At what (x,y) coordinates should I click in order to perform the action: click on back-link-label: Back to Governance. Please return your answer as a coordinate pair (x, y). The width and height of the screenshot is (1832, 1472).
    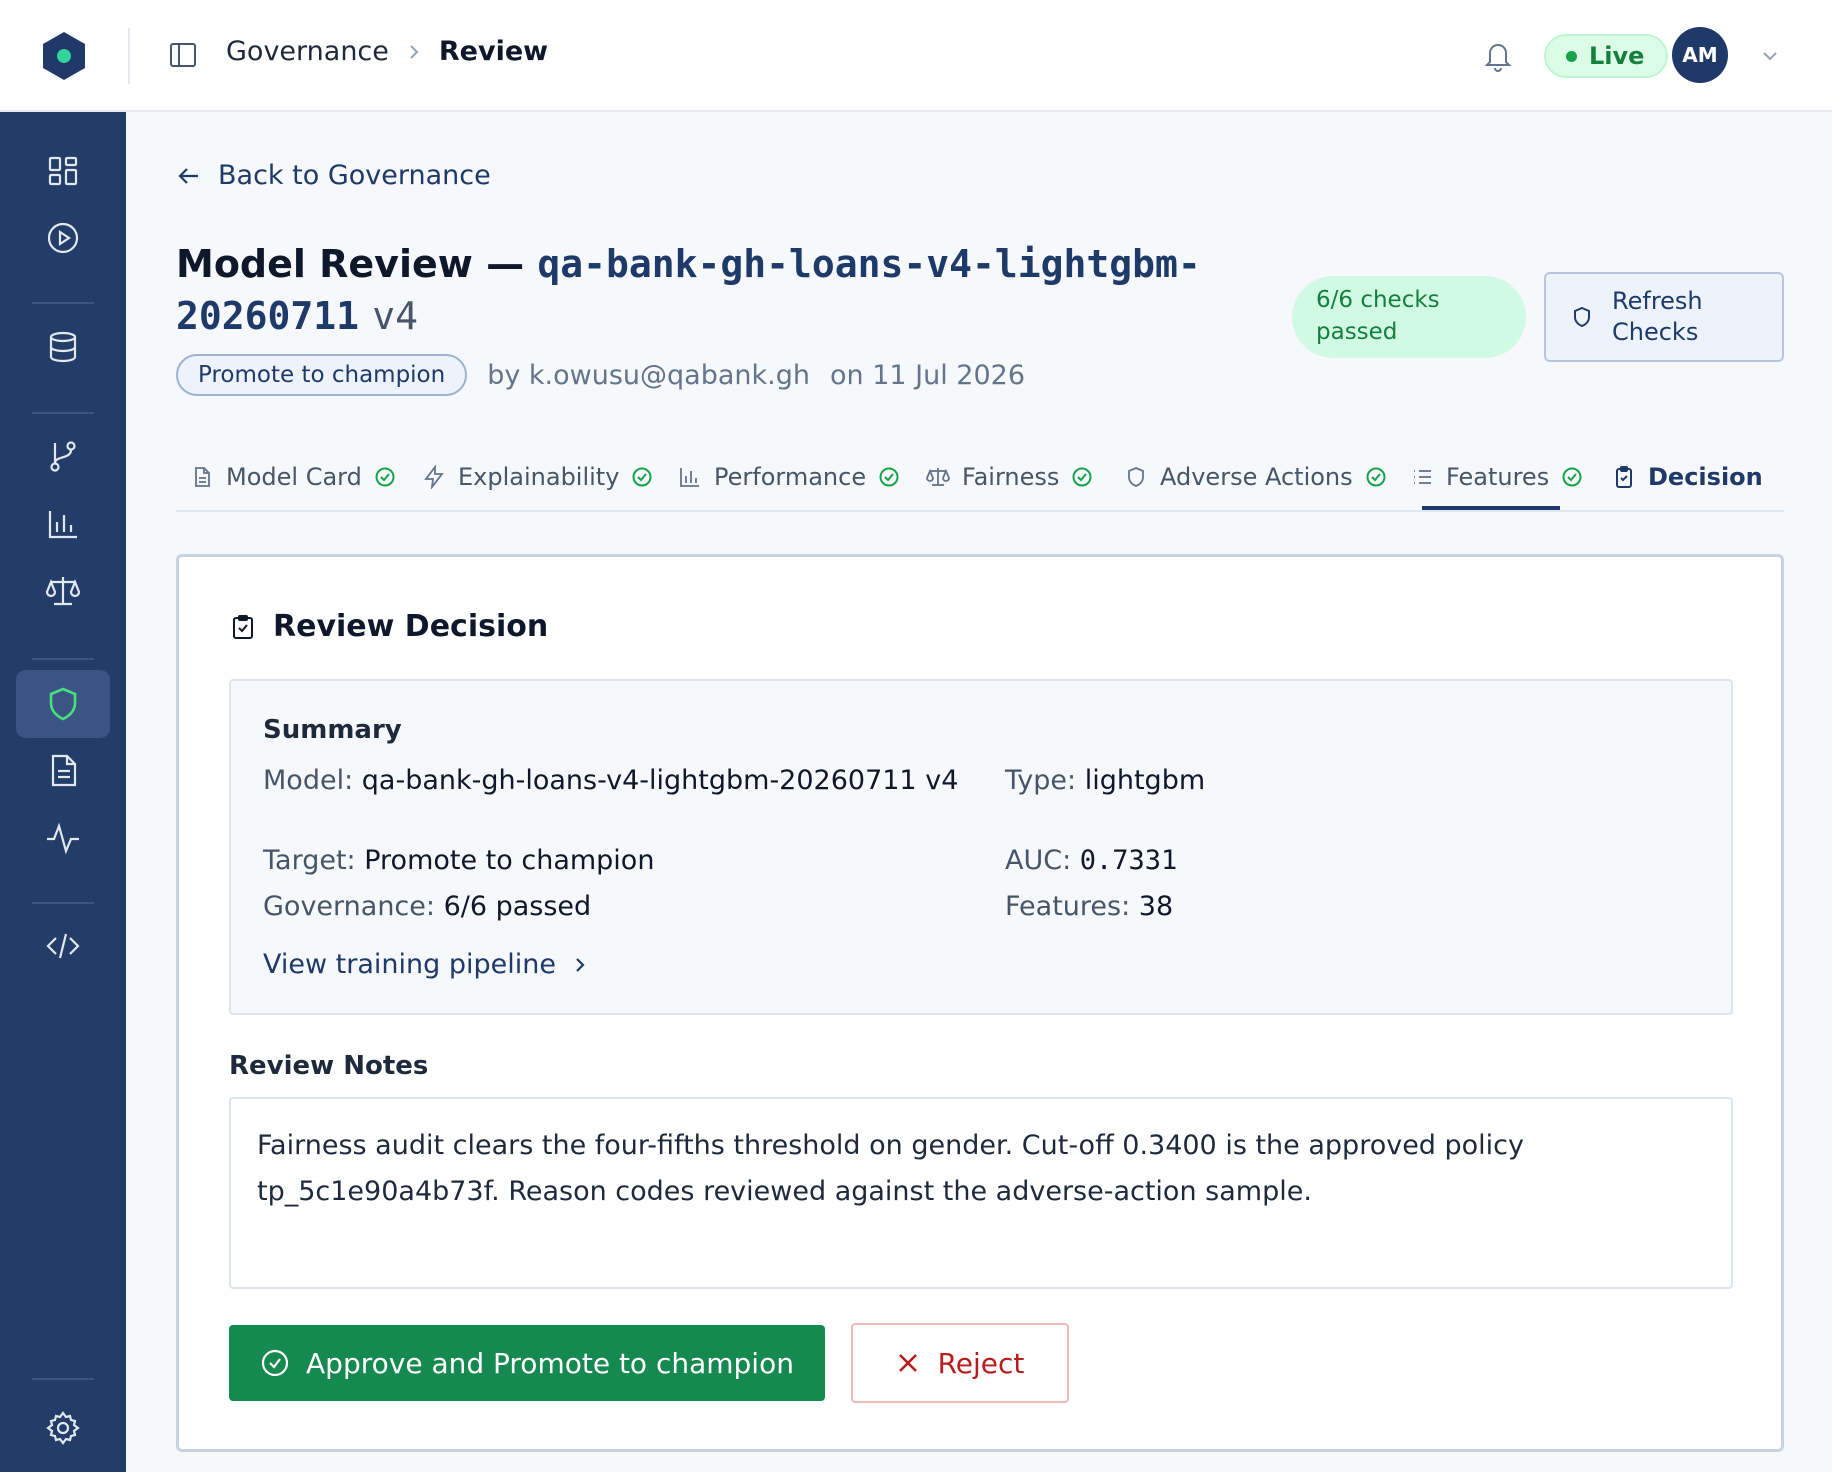
    Looking at the image, I should click on (354, 175).